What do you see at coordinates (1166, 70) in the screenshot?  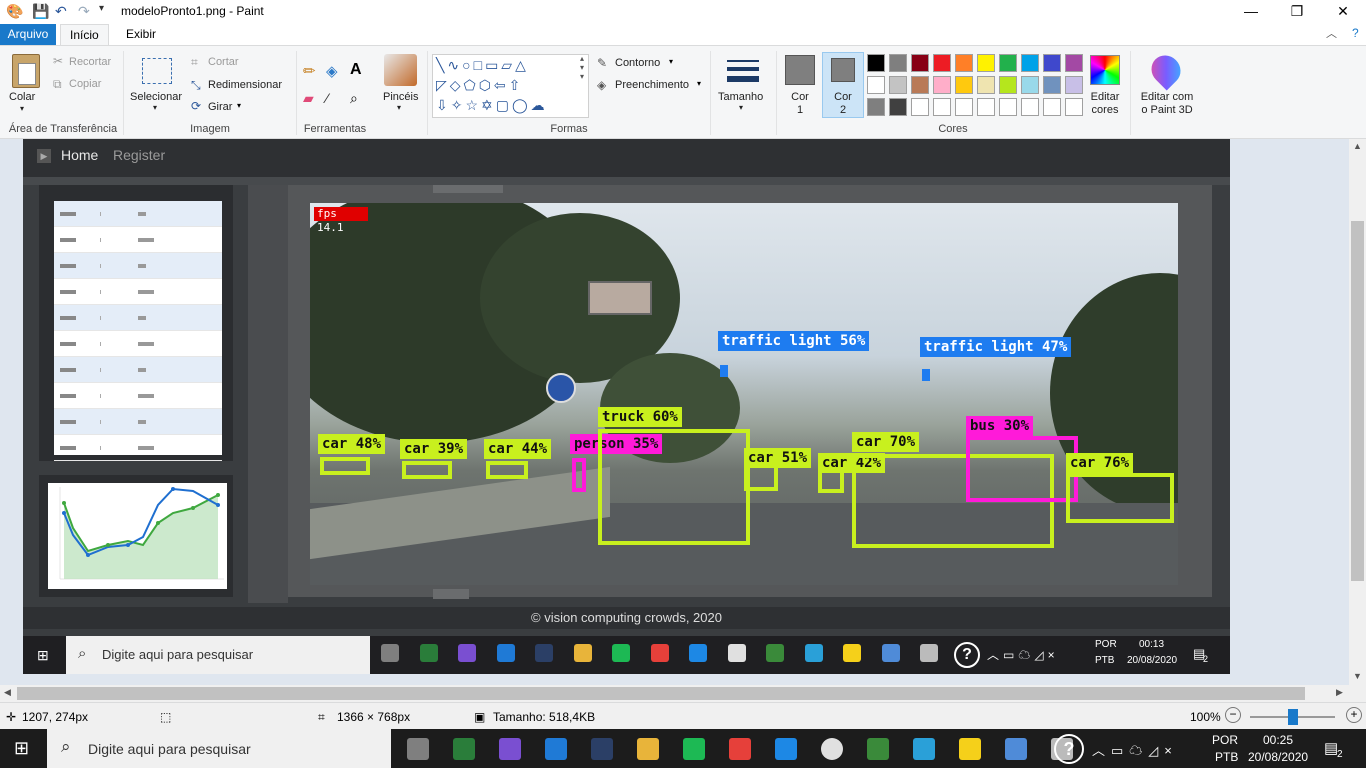 I see `paint3d-icon` at bounding box center [1166, 70].